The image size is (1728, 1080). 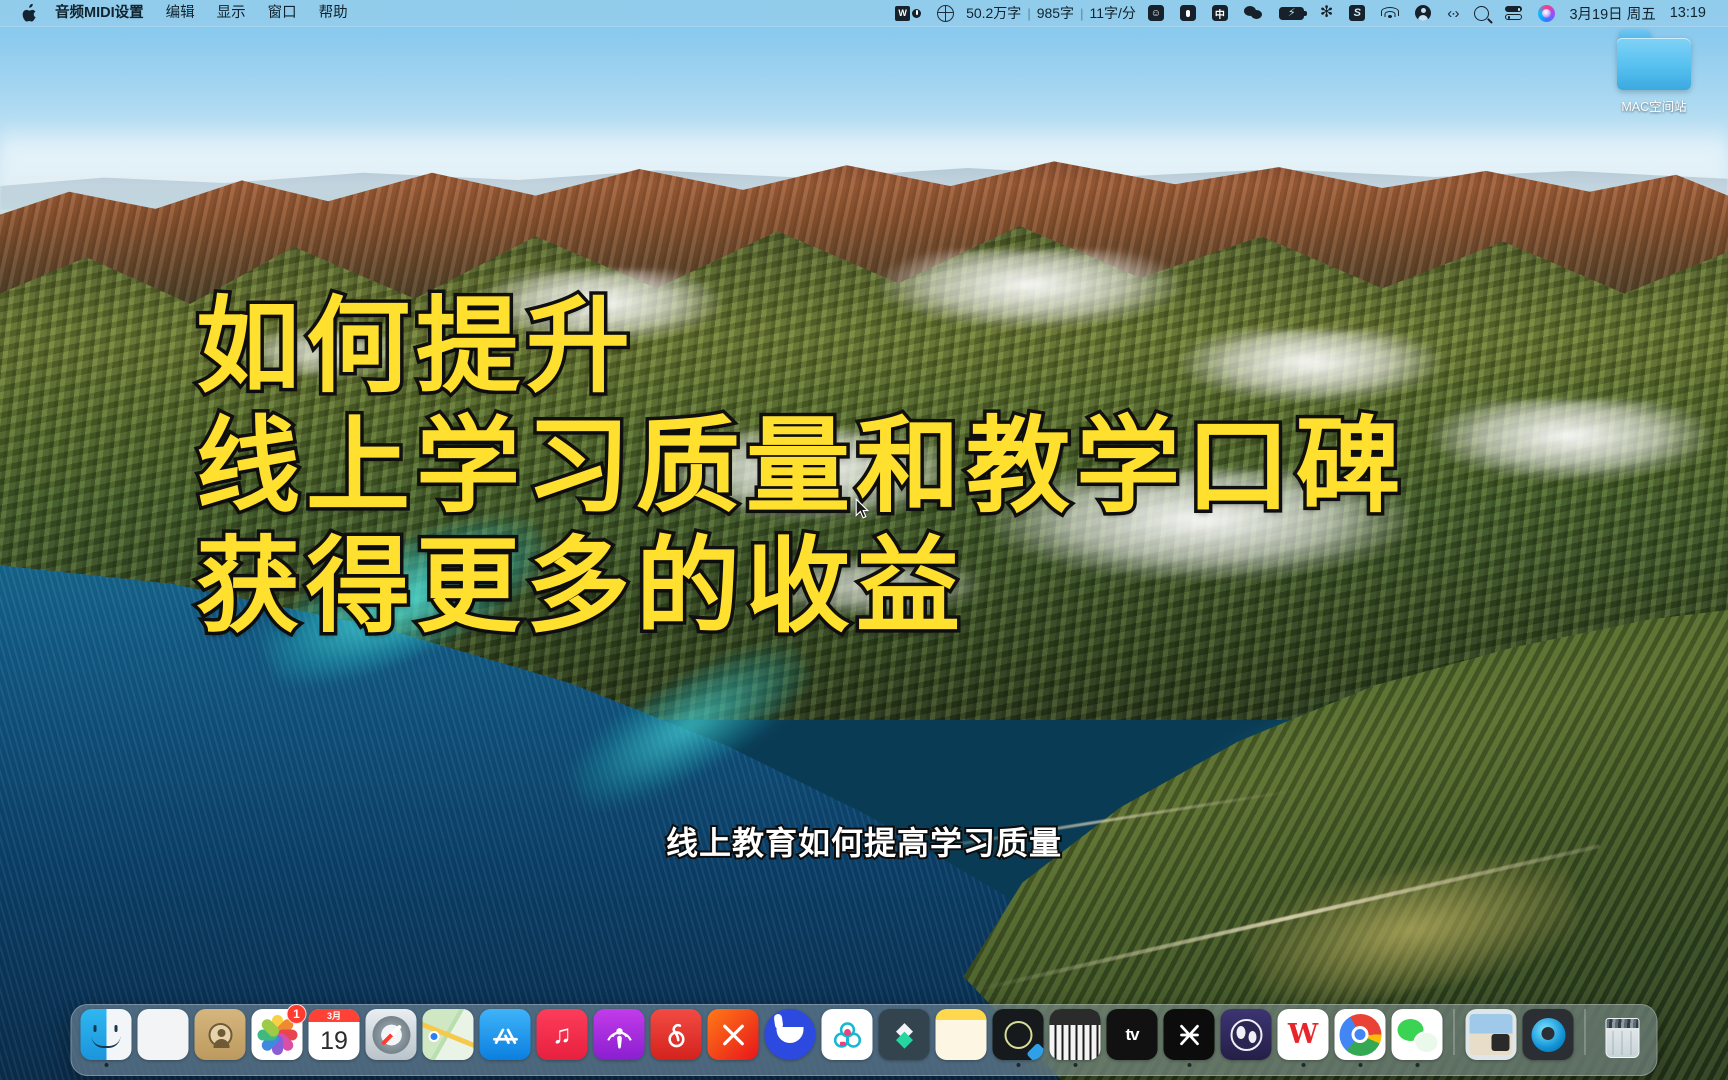 What do you see at coordinates (1188, 13) in the screenshot?
I see `microphone-icon` at bounding box center [1188, 13].